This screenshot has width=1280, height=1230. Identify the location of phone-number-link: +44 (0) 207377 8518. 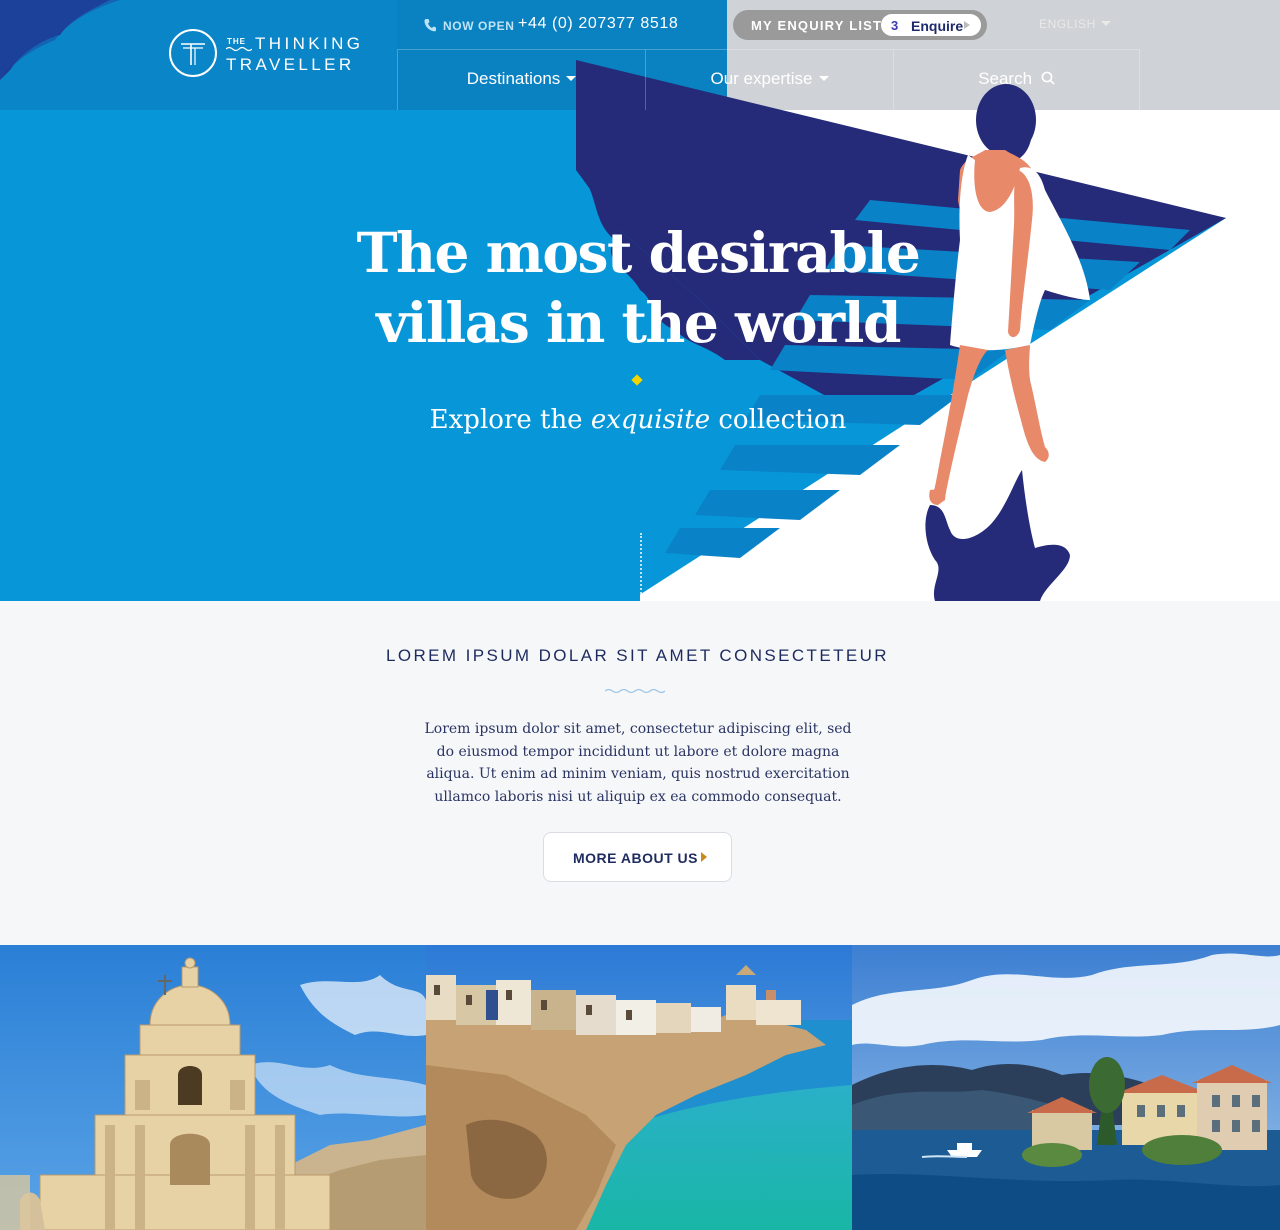
(598, 24).